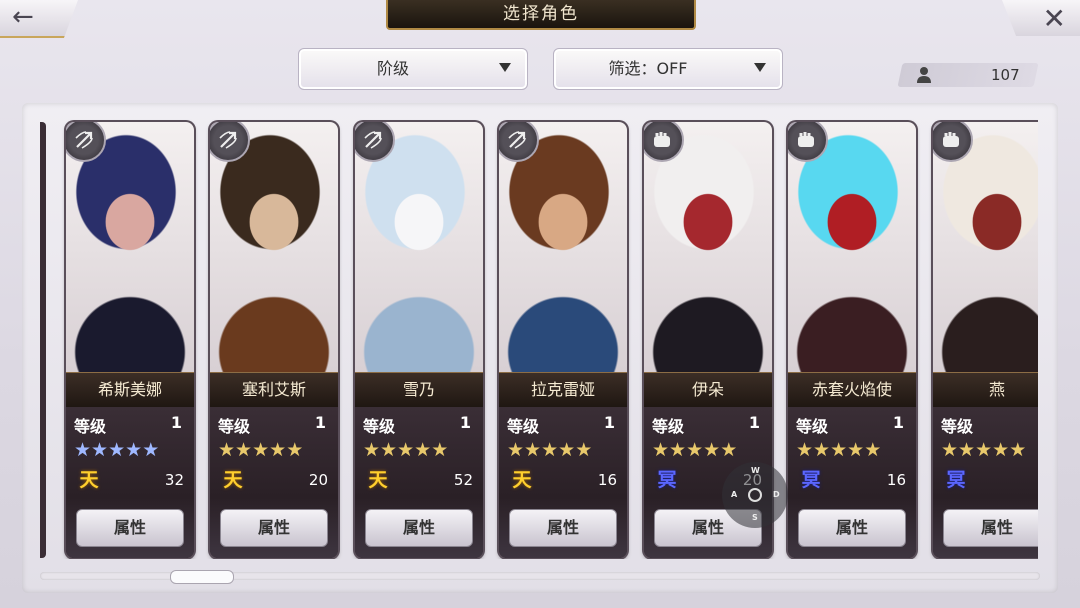  I want to click on character-info: 等级 1 ★★★★★ 冥 3 属性, so click(985, 482).